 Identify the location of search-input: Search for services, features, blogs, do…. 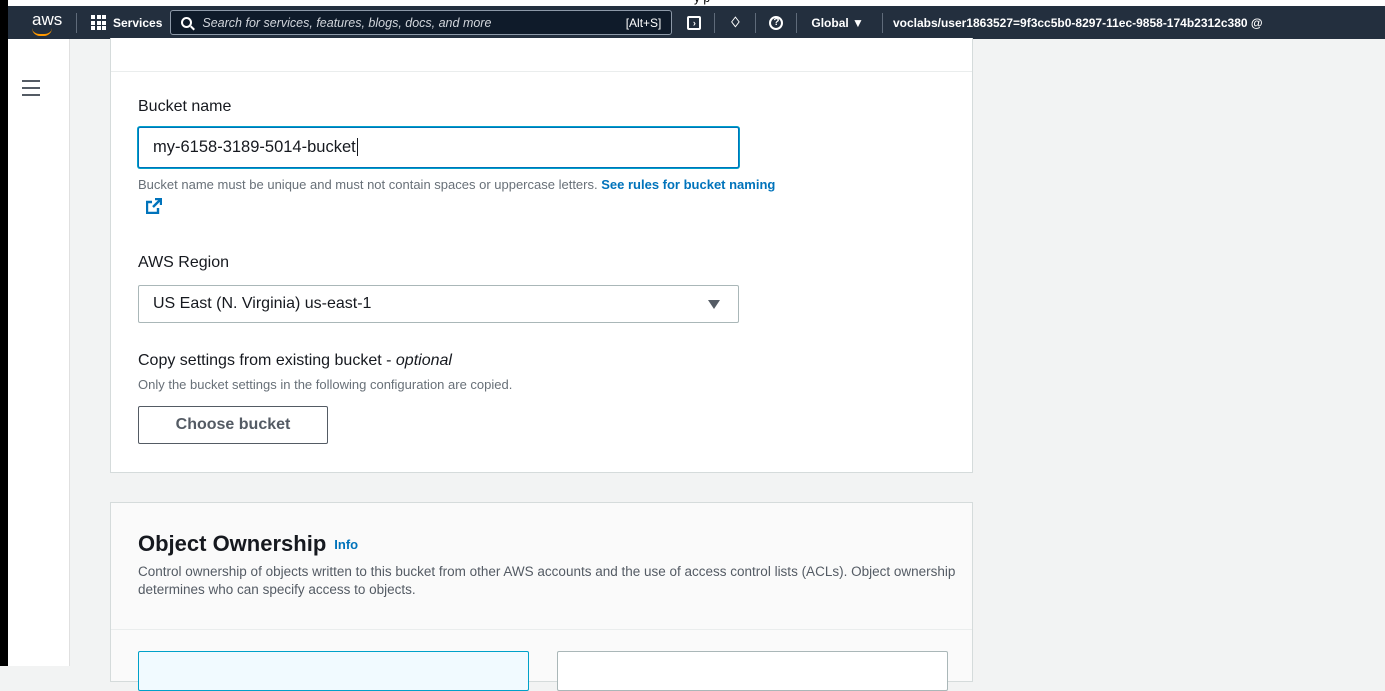
(421, 22).